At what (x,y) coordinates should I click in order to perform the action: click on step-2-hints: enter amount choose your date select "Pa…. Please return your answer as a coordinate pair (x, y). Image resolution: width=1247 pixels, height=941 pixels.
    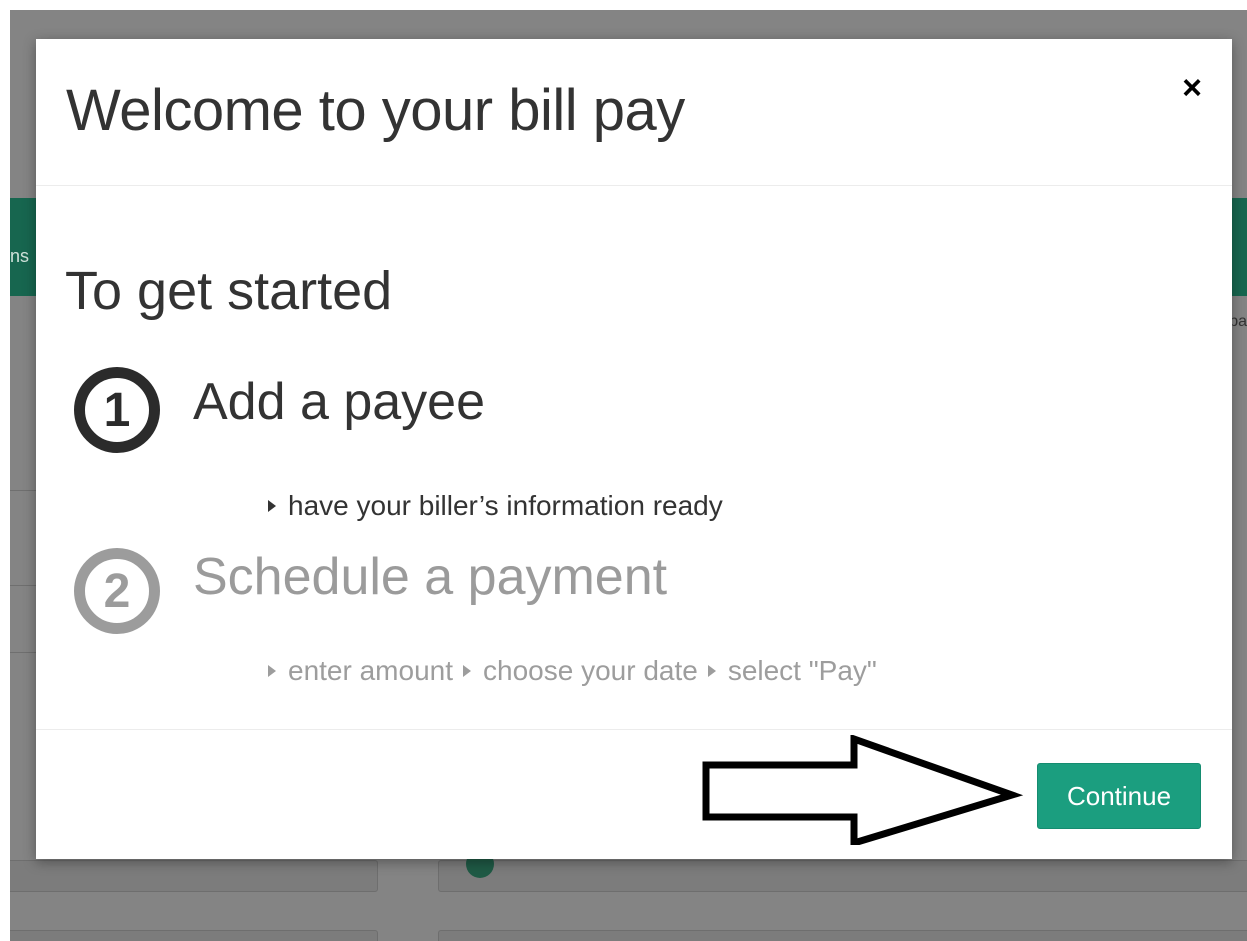
    Looking at the image, I should click on (572, 671).